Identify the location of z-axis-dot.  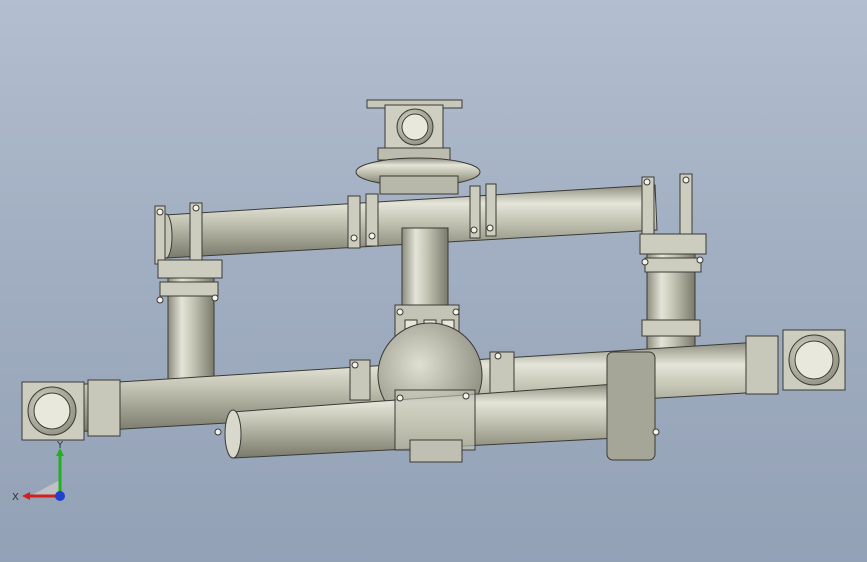
(60, 496).